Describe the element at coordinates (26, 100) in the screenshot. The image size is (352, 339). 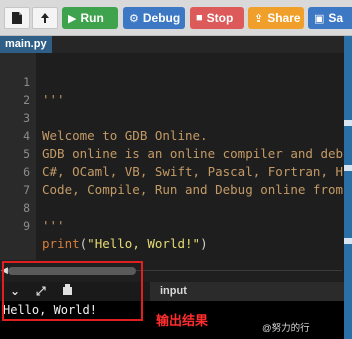
I see `code-line: 2` at that location.